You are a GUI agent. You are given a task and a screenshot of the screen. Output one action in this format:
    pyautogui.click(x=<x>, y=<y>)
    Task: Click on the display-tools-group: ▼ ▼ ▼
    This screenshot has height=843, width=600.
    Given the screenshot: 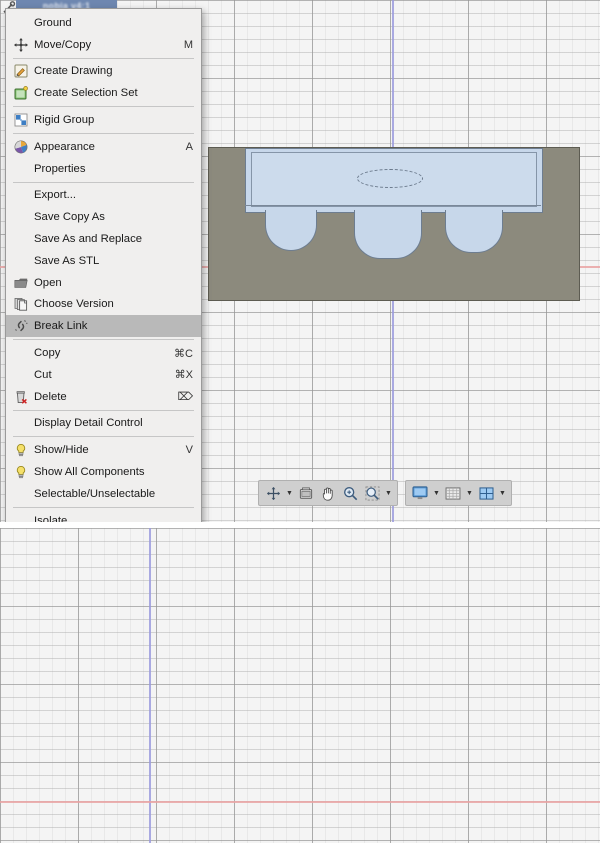 What is the action you would take?
    pyautogui.click(x=458, y=493)
    